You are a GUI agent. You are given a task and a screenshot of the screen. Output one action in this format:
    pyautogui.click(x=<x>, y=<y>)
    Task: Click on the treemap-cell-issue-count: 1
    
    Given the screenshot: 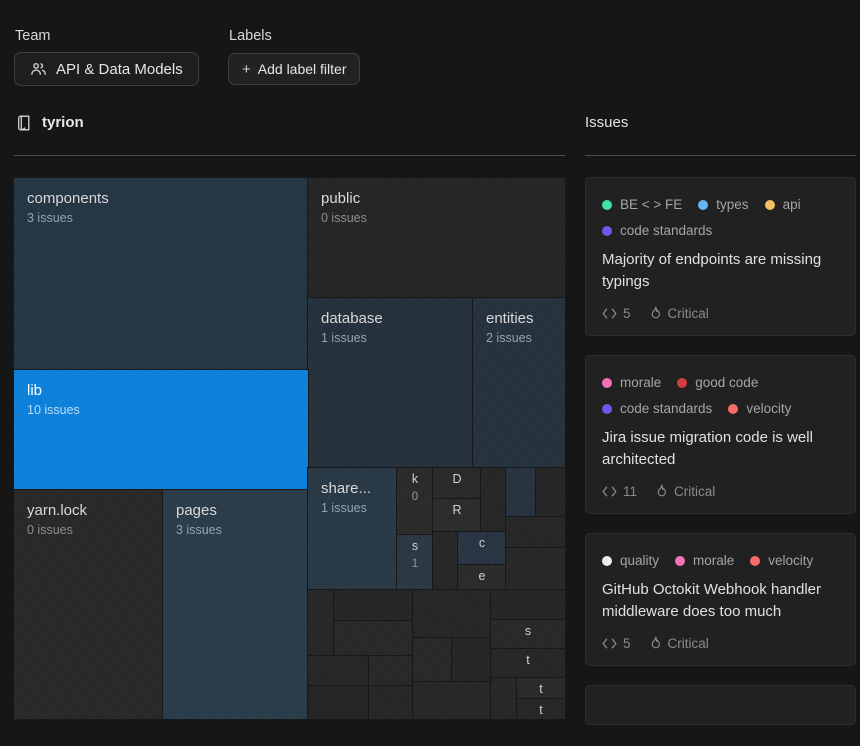 What is the action you would take?
    pyautogui.click(x=415, y=563)
    